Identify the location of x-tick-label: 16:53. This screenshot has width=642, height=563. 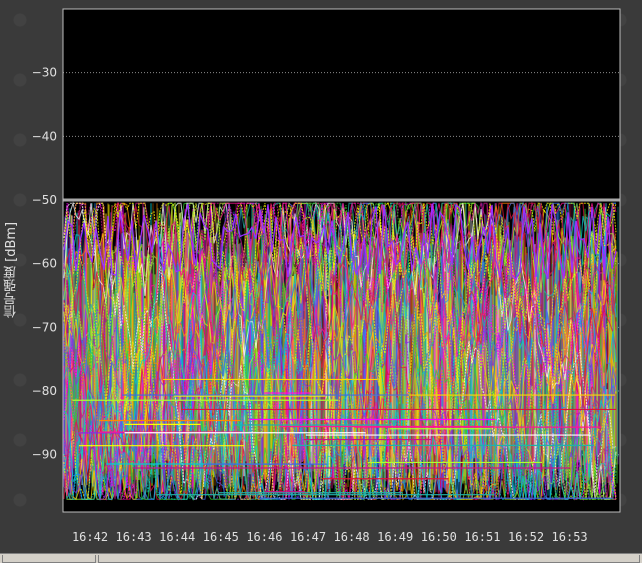
(570, 537).